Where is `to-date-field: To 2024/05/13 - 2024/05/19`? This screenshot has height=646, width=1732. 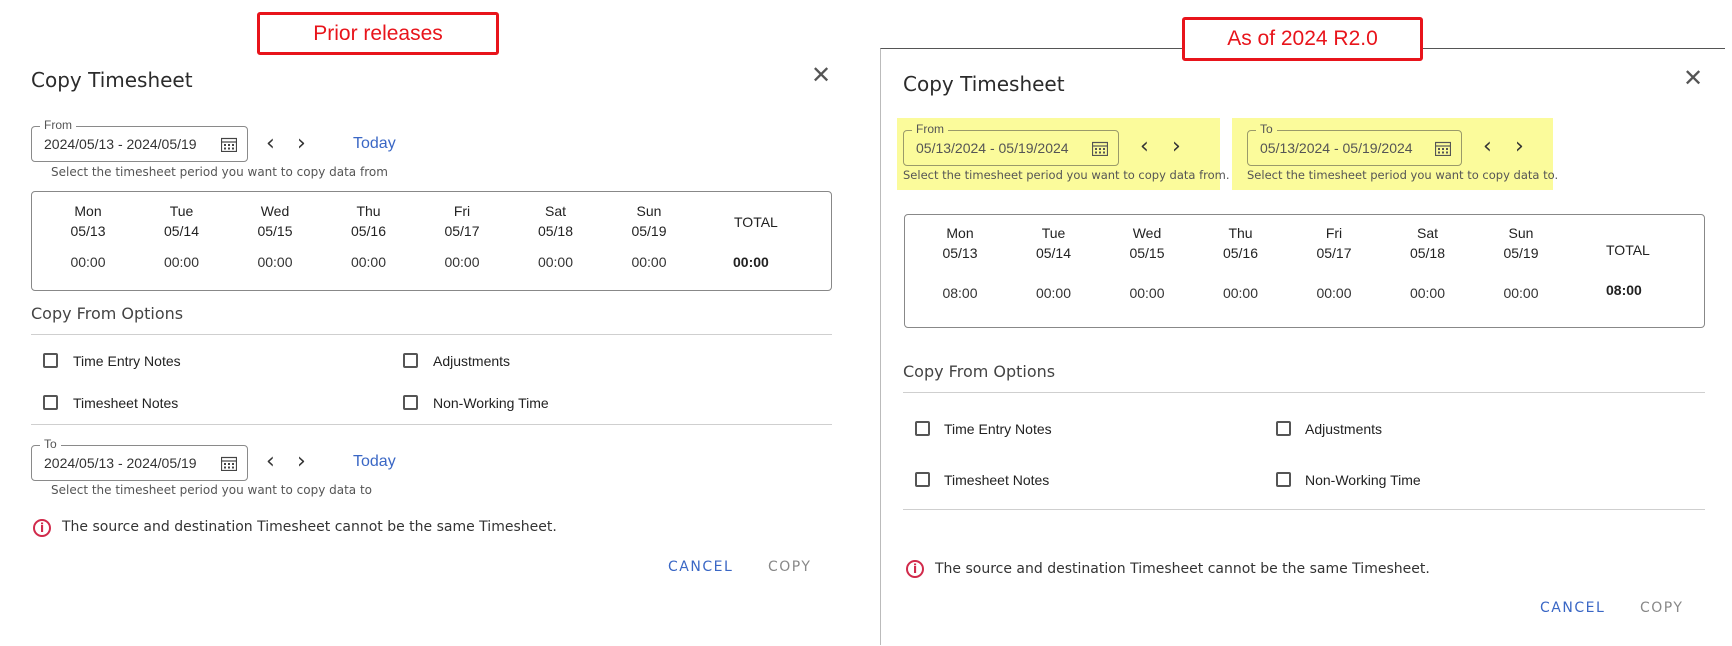
to-date-field: To 2024/05/13 - 2024/05/19 is located at coordinates (139, 459).